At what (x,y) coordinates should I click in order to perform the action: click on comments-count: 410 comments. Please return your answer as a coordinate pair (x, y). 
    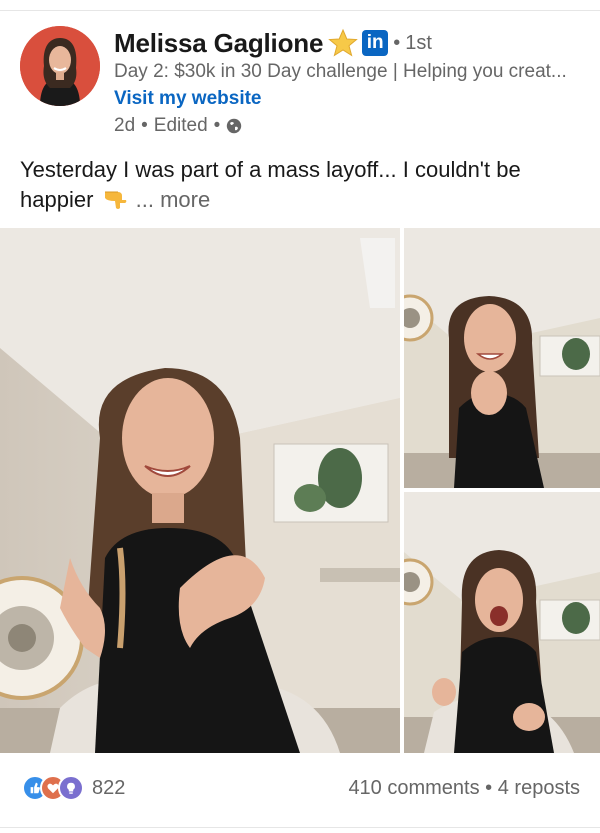
    Looking at the image, I should click on (413, 788).